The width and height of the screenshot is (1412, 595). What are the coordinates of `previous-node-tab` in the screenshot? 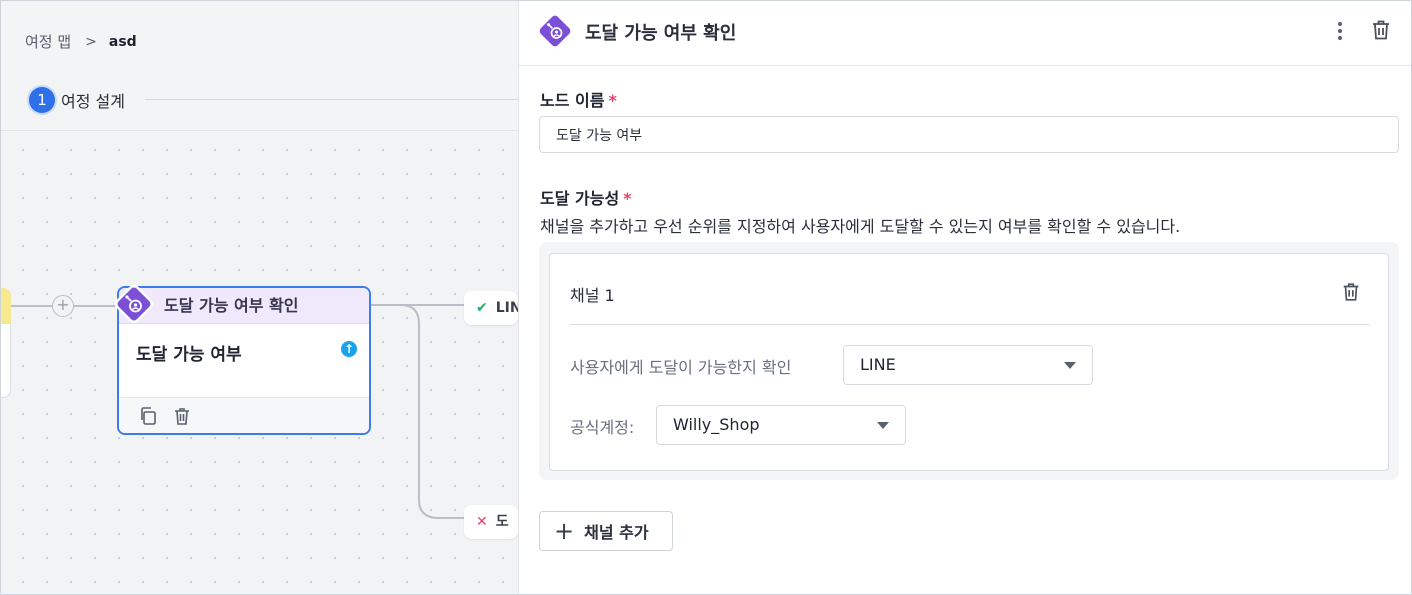 It's located at (6, 306).